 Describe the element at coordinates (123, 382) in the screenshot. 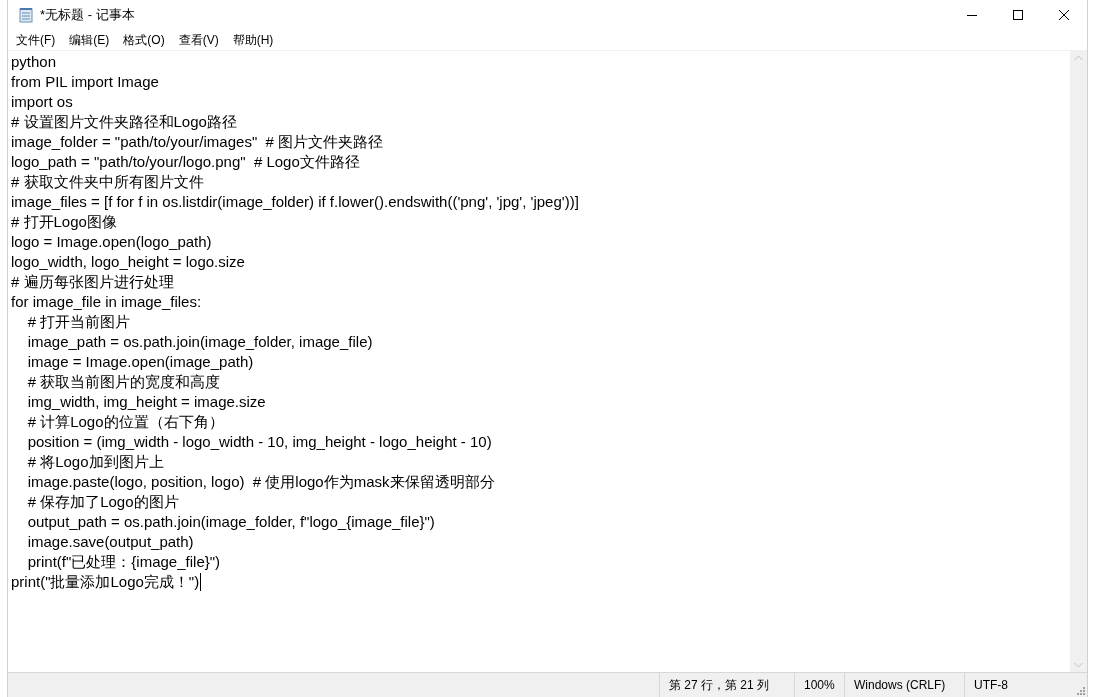

I see `code-line: # 获取当前图片的宽度和高度` at that location.